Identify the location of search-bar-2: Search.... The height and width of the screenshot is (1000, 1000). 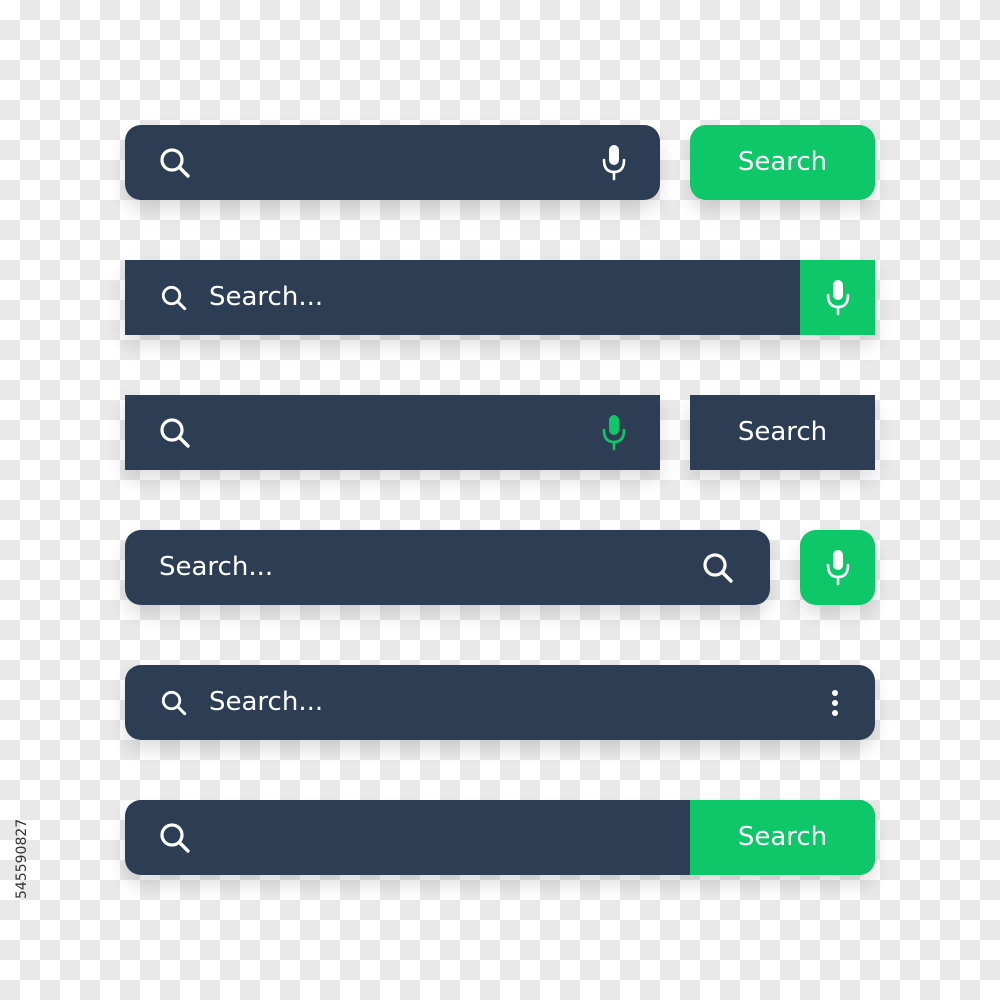
(500, 297).